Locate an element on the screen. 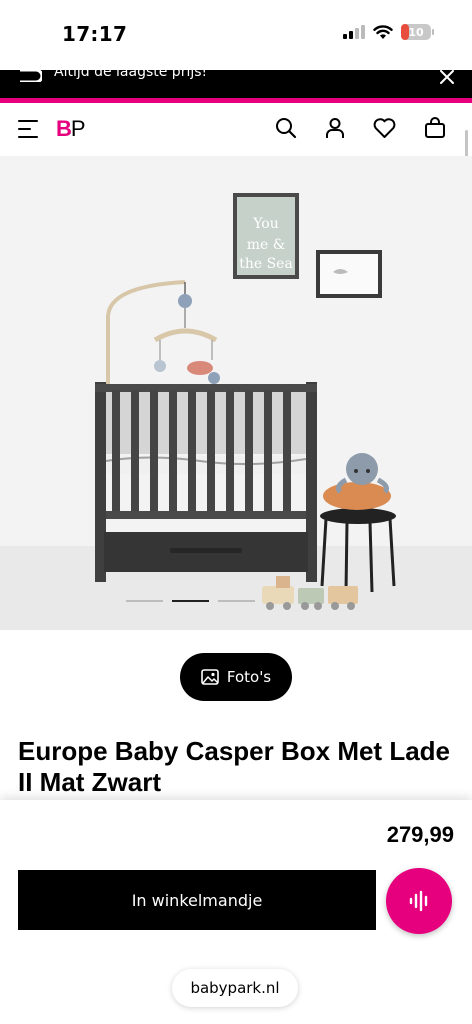 The height and width of the screenshot is (1024, 472). logo-p: P is located at coordinates (78, 128).